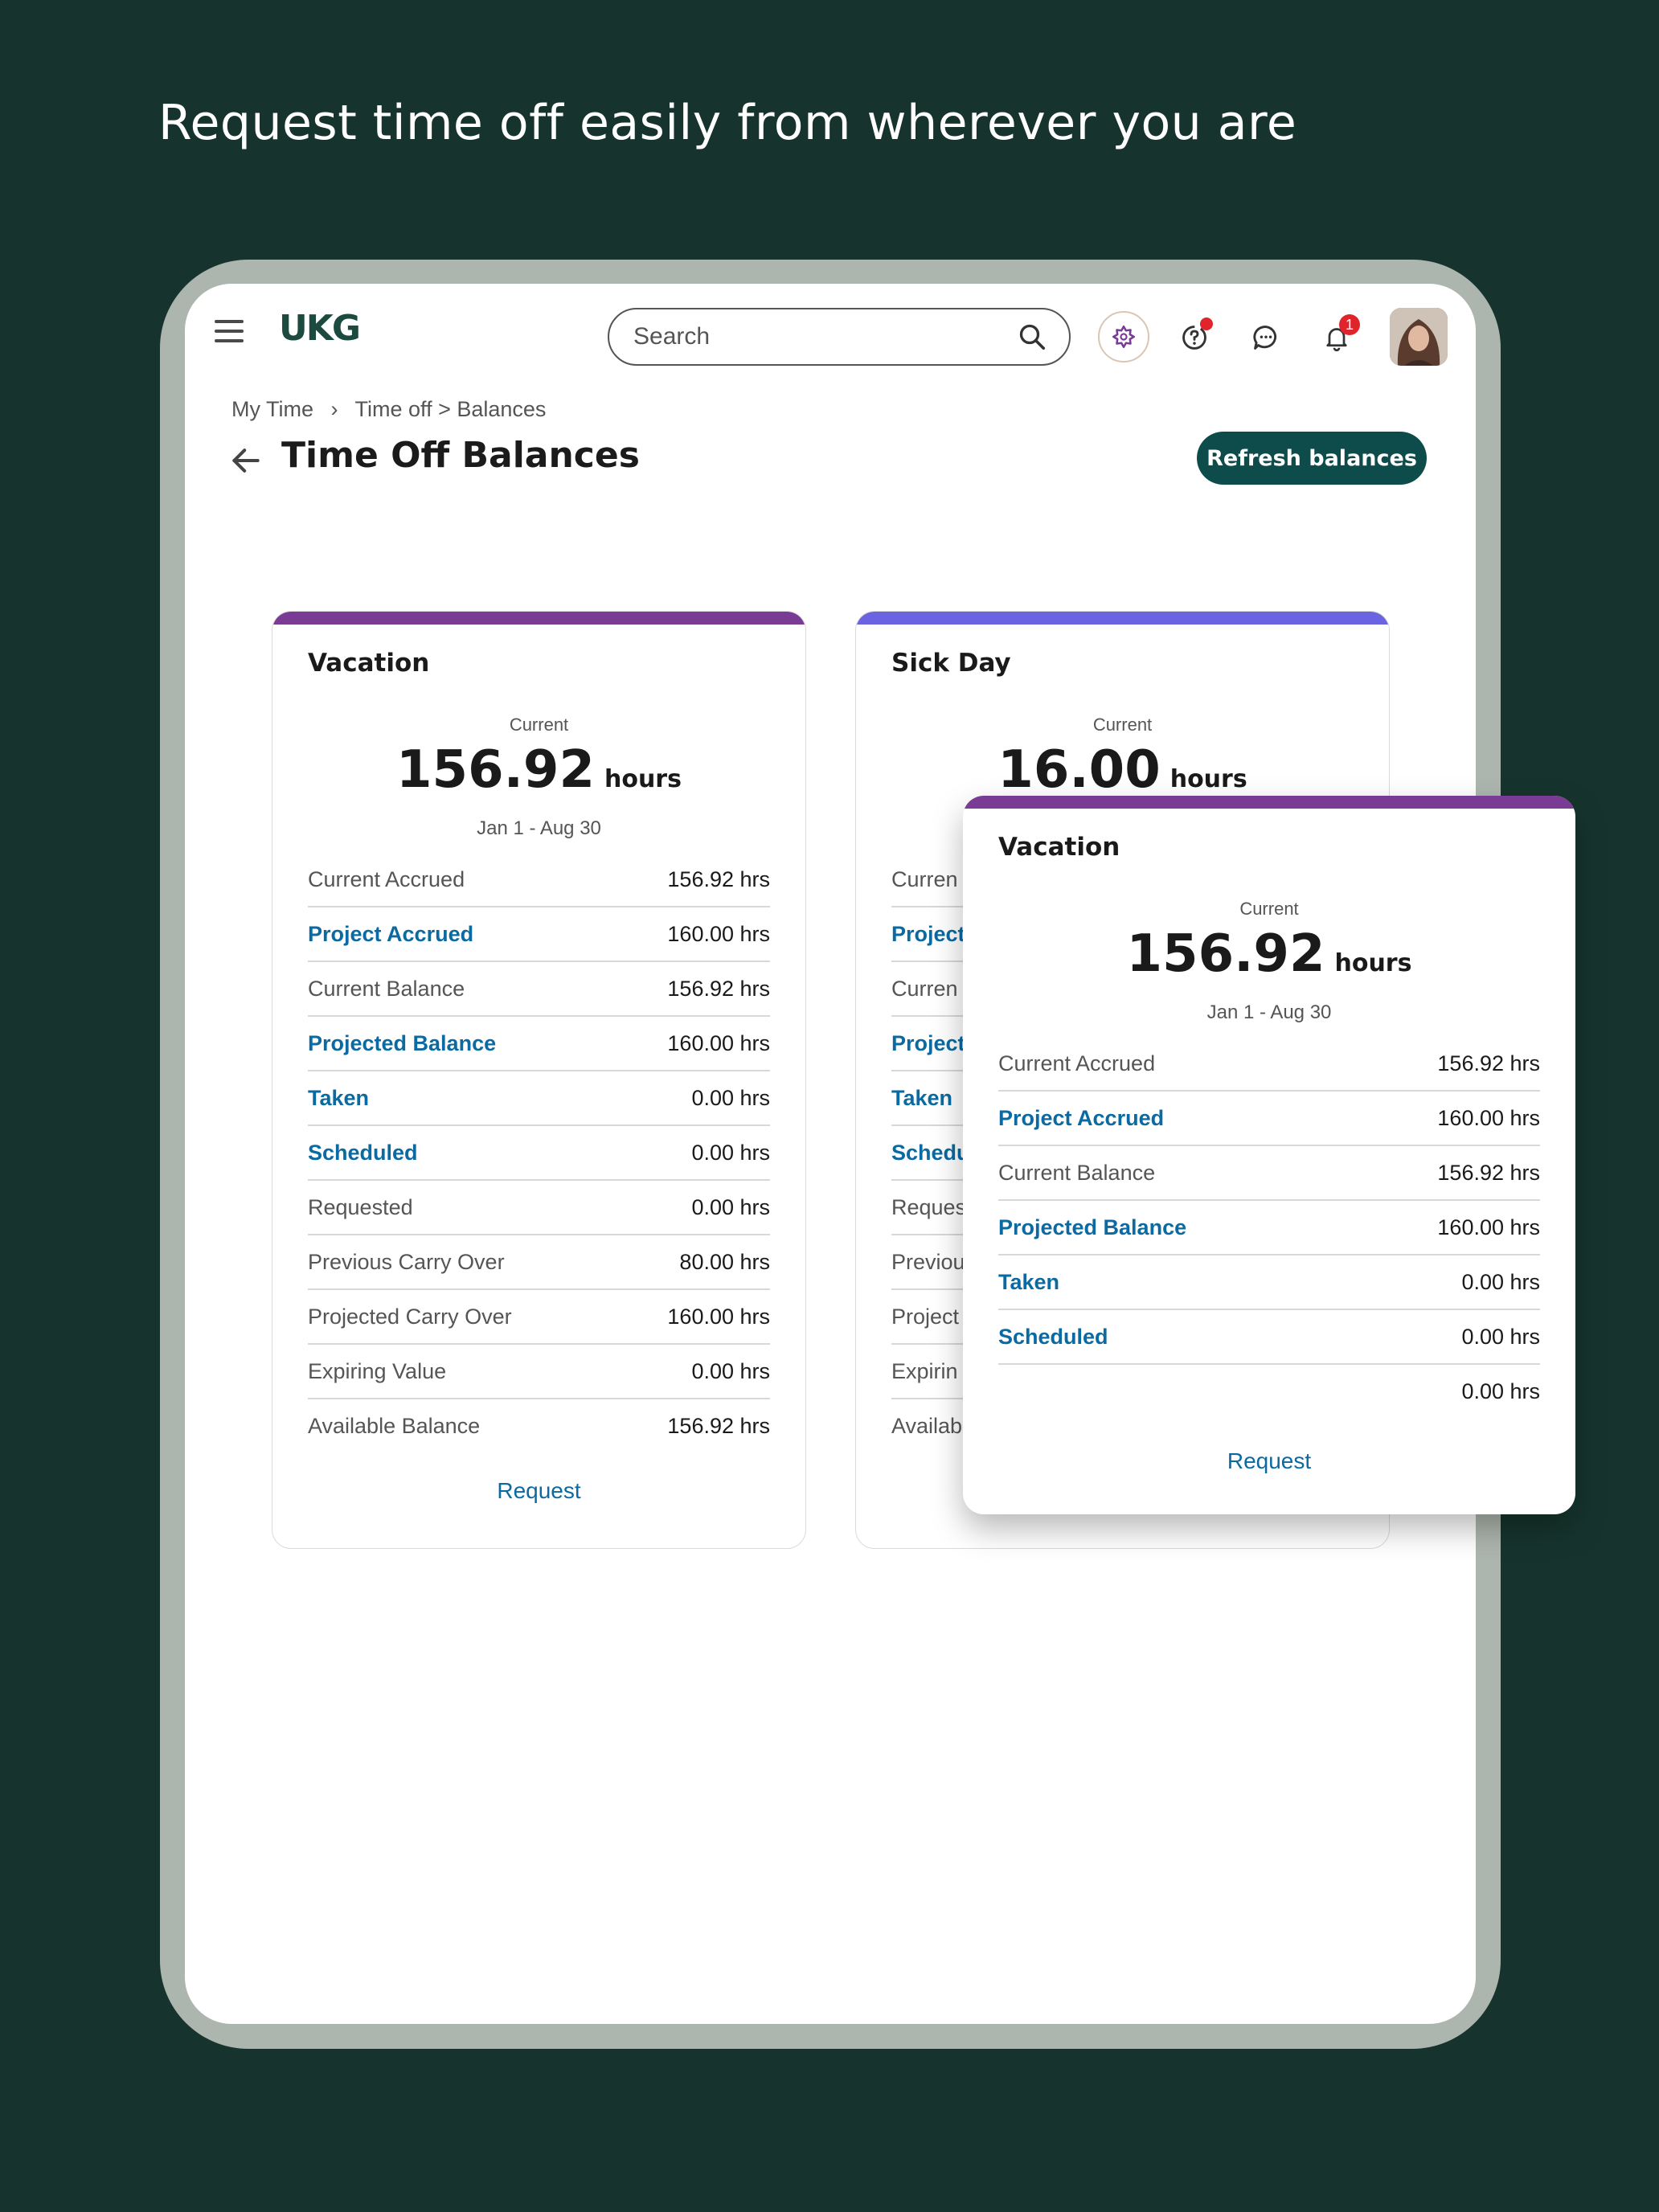  I want to click on search-bar, so click(840, 337).